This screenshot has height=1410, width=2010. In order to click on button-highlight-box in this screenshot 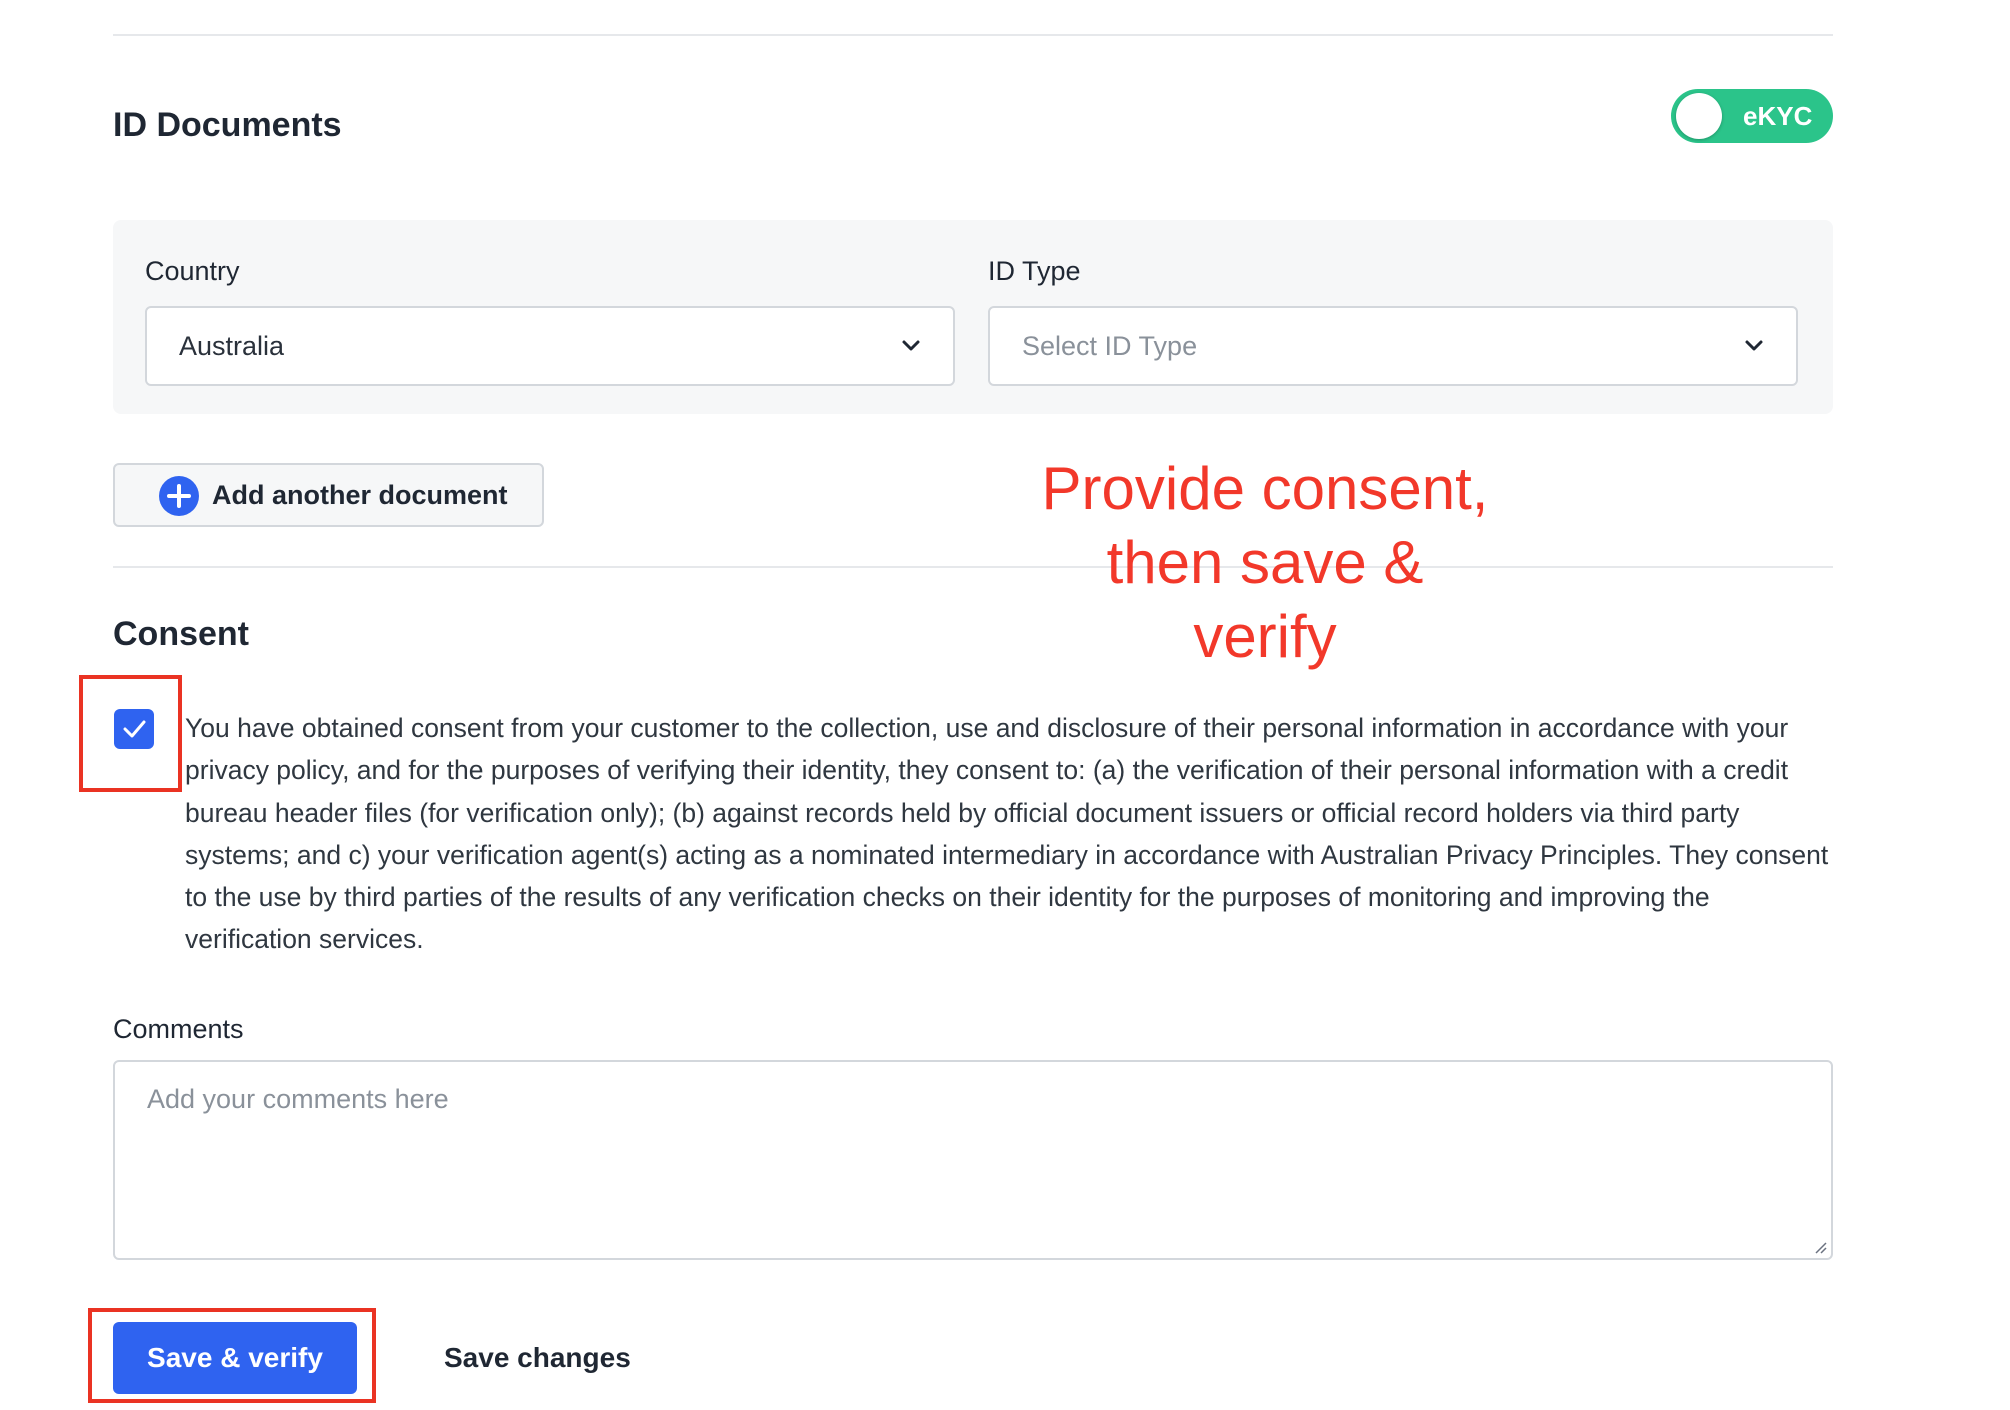, I will do `click(232, 1355)`.